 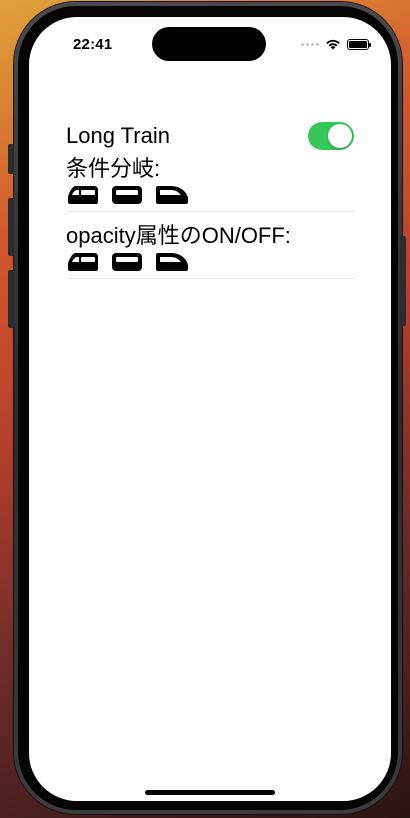 What do you see at coordinates (210, 792) in the screenshot?
I see `home-indicator` at bounding box center [210, 792].